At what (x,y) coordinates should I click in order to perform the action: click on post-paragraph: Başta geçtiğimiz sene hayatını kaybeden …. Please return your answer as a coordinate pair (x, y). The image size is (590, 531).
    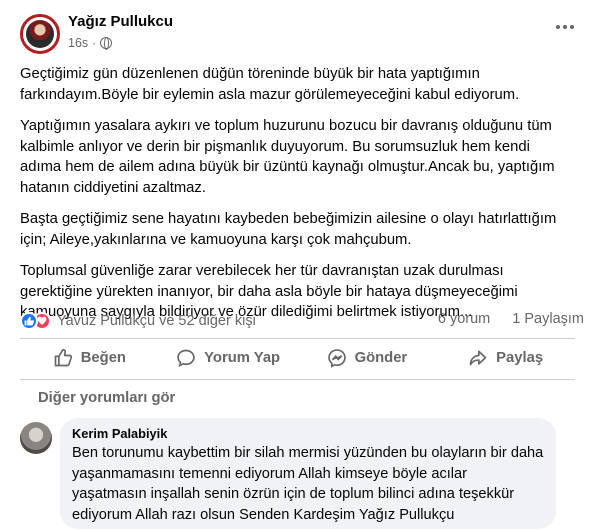
    Looking at the image, I should click on (288, 229).